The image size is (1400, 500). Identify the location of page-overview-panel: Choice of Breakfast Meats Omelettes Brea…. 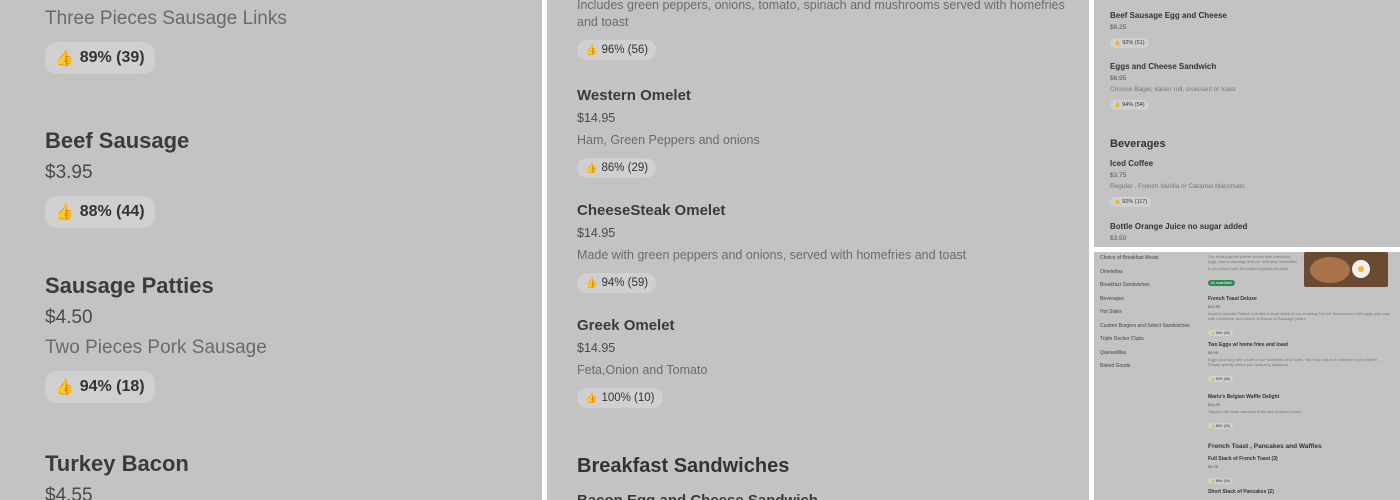
(1247, 376).